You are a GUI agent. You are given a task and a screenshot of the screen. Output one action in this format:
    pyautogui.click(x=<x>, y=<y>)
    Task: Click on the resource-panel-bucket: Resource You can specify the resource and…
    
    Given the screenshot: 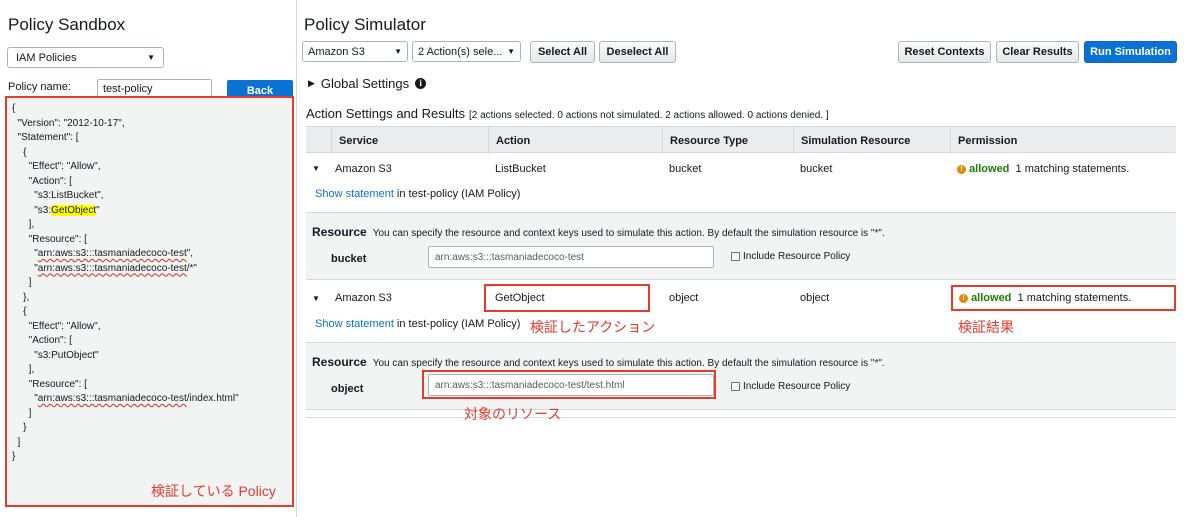 What is the action you would take?
    pyautogui.click(x=741, y=246)
    